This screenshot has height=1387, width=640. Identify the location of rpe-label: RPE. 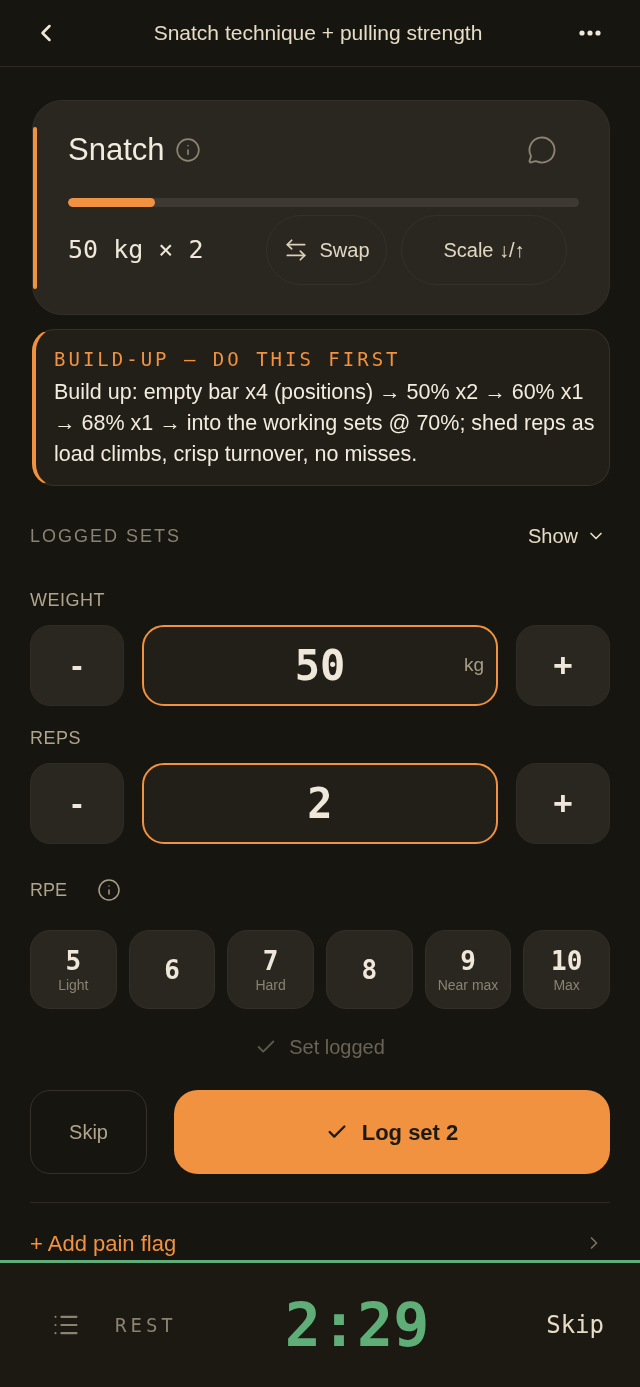
(48, 890).